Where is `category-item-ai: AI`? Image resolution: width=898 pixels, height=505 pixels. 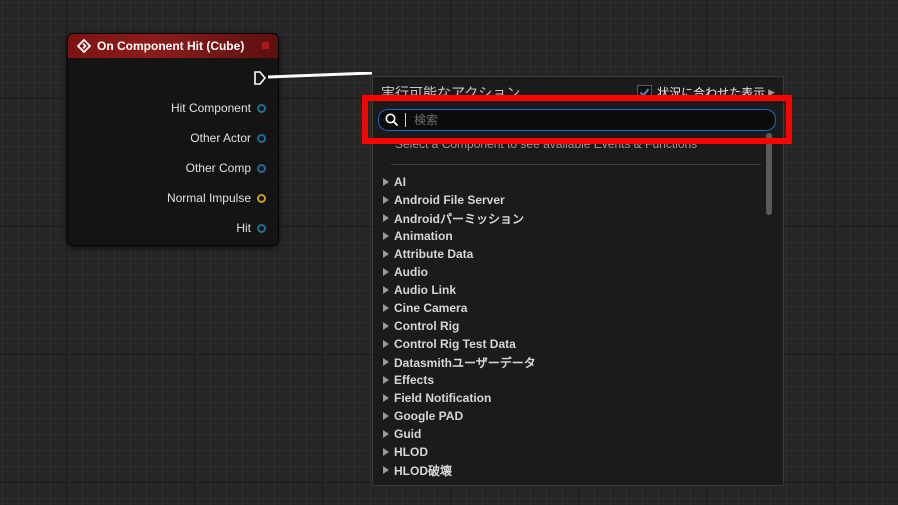 category-item-ai: AI is located at coordinates (573, 182).